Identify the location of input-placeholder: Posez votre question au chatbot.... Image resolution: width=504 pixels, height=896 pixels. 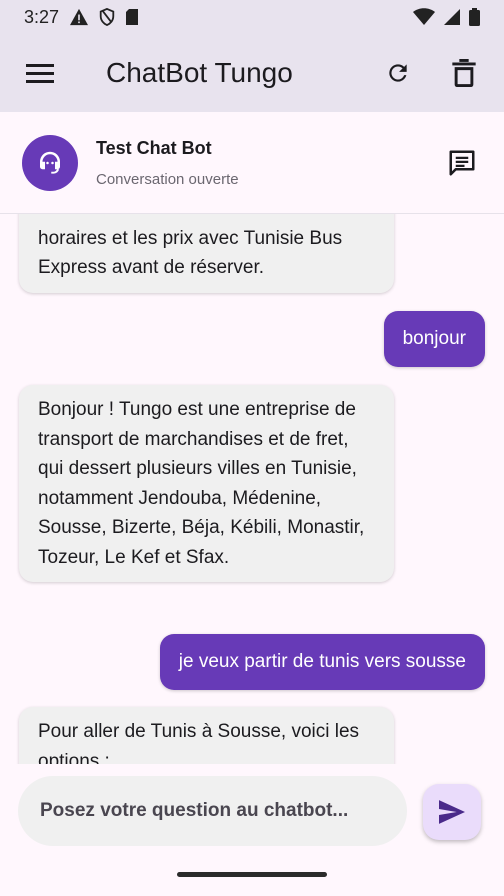
(194, 810).